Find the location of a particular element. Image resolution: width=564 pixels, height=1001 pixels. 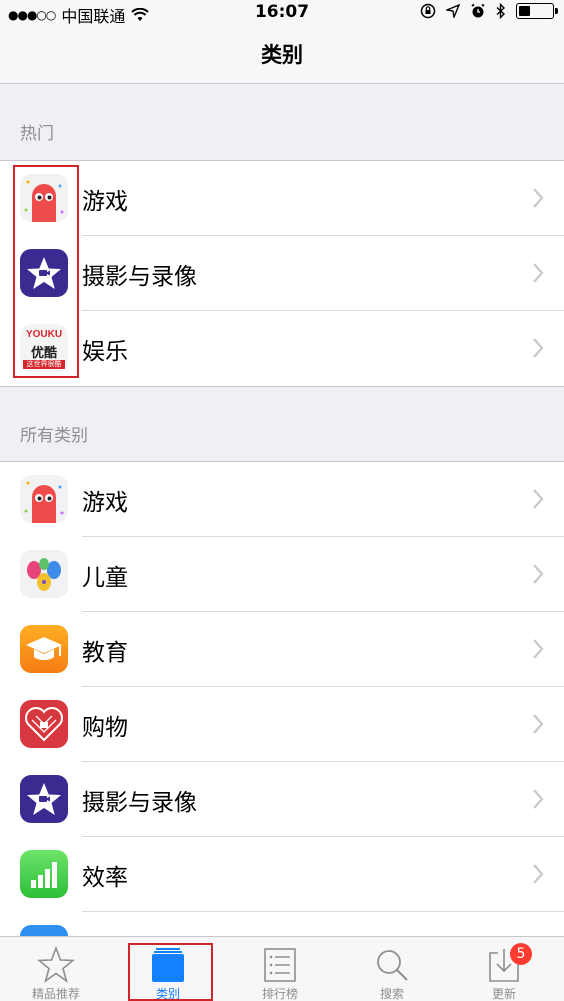

status-bar: ●●●○○ 中国联通 16:07 is located at coordinates (282, 13).